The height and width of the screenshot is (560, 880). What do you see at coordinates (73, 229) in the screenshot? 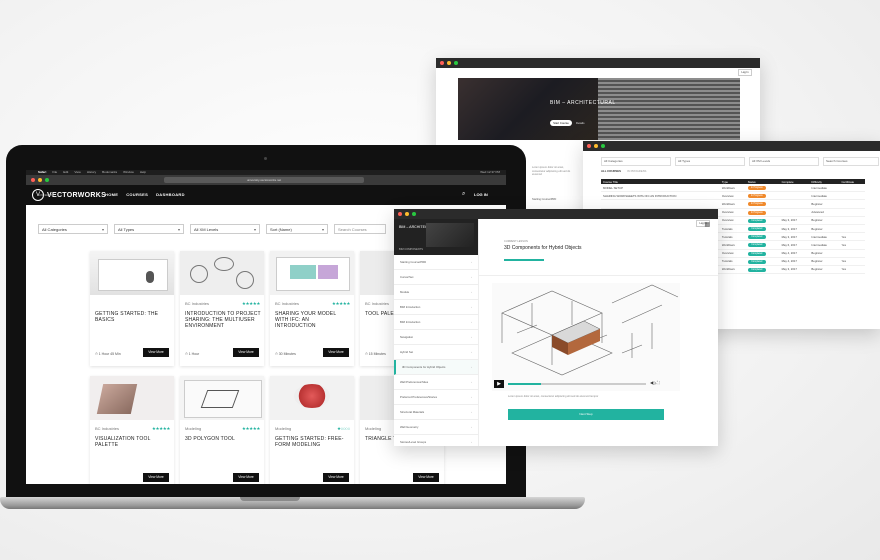
I see `category-select: All Categories` at bounding box center [73, 229].